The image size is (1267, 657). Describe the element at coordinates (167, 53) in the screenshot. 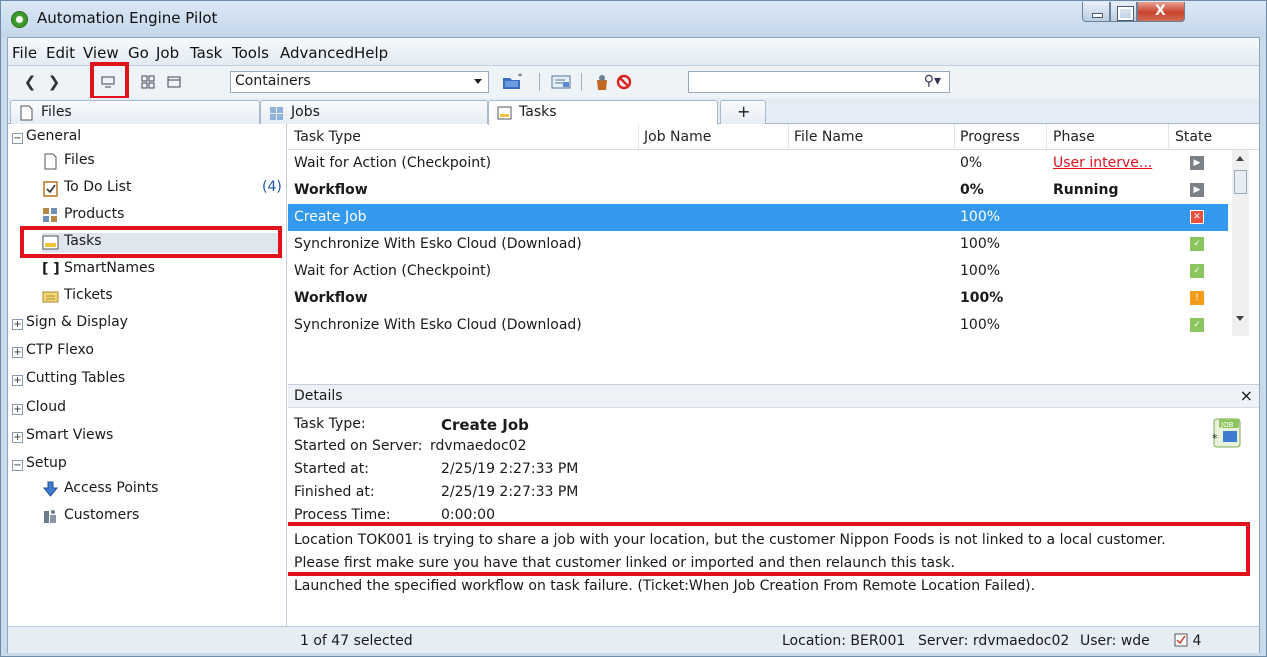

I see `menu-job: Job` at that location.